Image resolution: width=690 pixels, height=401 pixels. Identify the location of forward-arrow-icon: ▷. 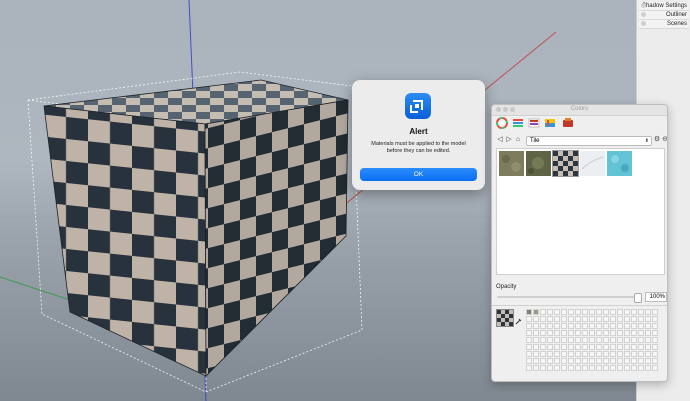
(509, 140).